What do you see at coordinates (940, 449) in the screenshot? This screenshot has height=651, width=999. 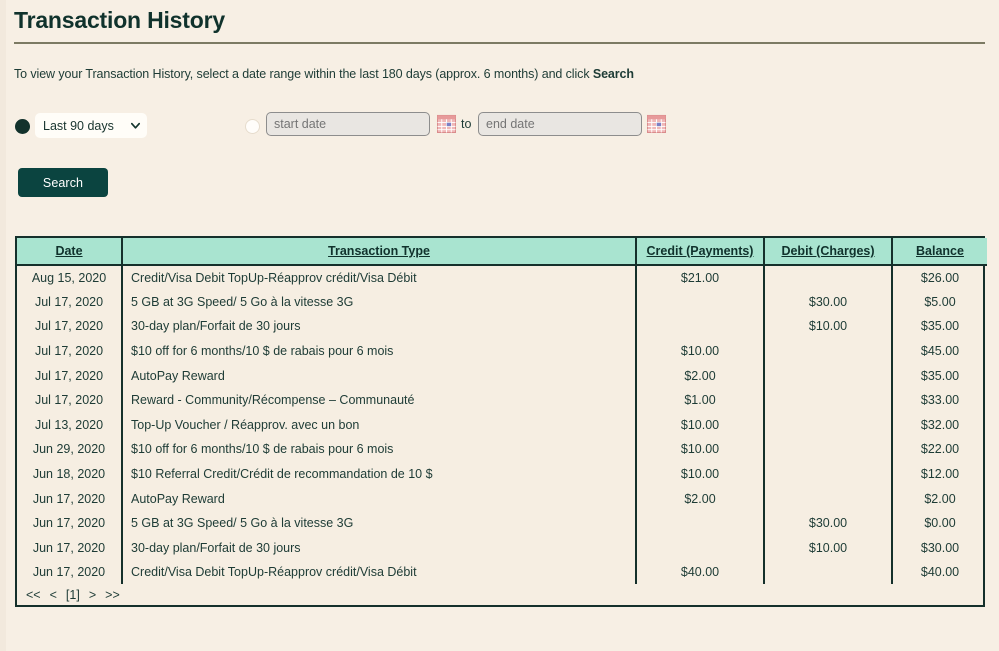 I see `cell-balance: $22.00` at bounding box center [940, 449].